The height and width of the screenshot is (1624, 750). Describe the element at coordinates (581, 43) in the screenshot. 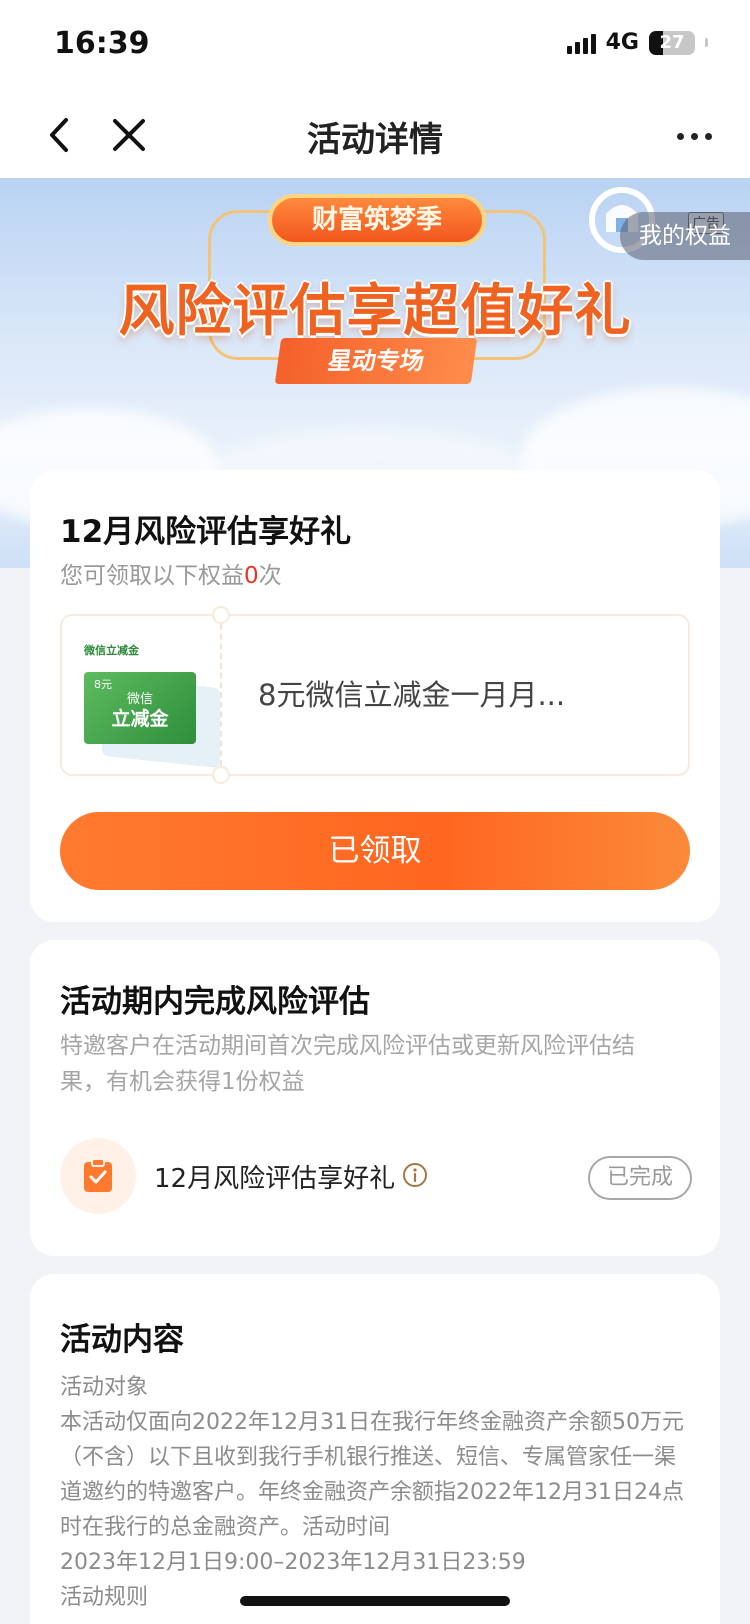

I see `signal-icon` at that location.